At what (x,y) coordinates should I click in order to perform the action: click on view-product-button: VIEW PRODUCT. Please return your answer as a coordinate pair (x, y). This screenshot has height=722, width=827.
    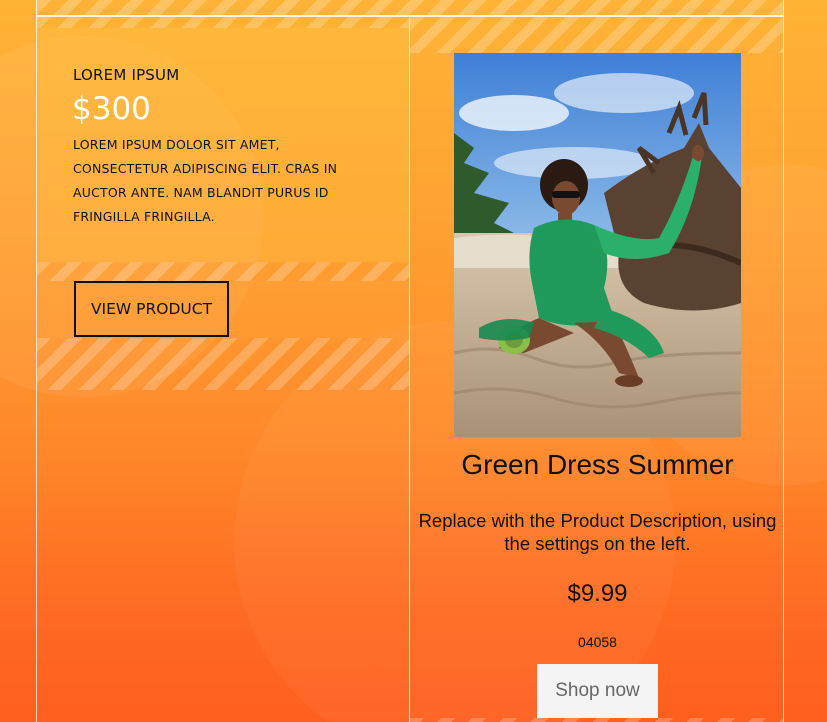
    Looking at the image, I should click on (151, 309).